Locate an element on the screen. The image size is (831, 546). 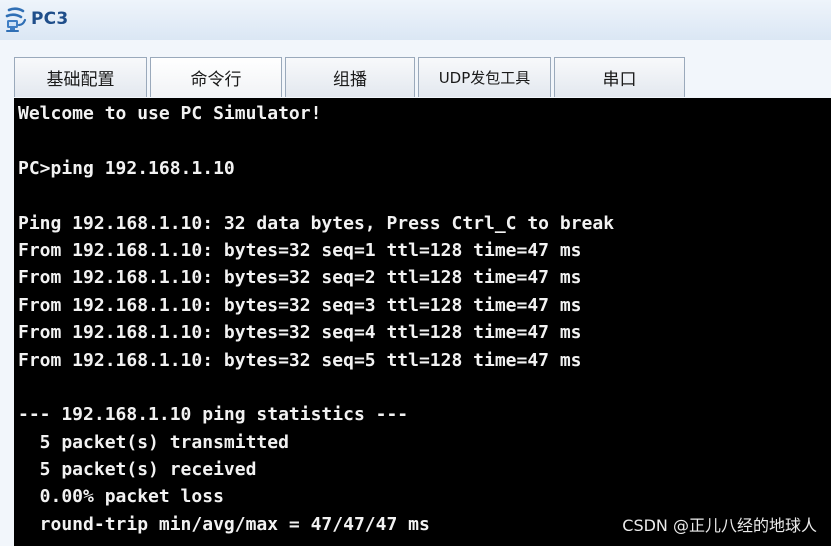
tab-multicast: 组播 is located at coordinates (350, 77).